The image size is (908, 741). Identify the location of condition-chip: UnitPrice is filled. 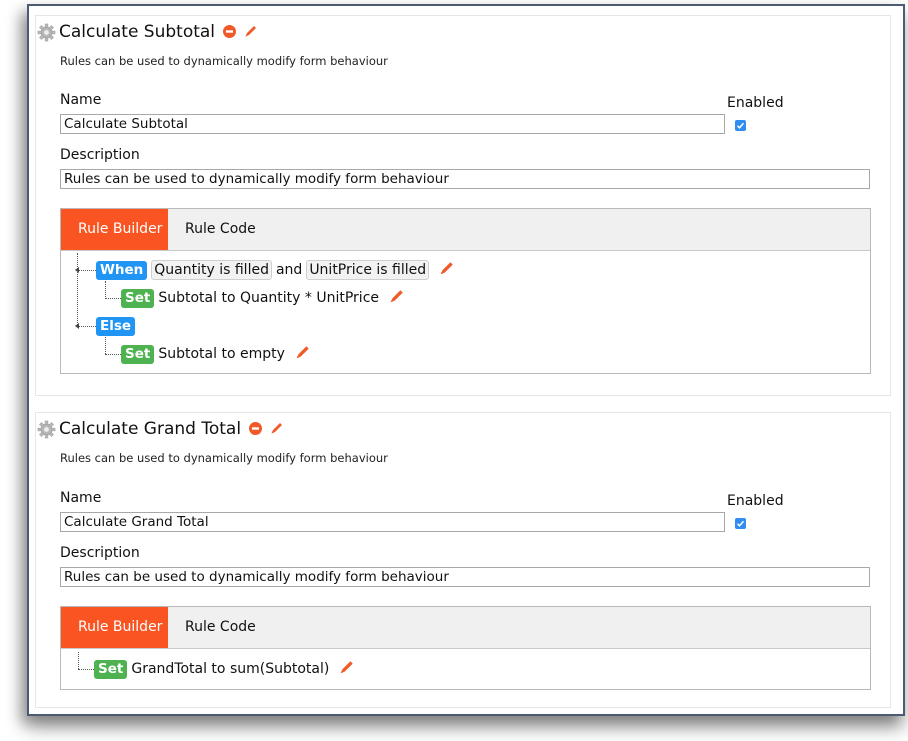
(368, 270).